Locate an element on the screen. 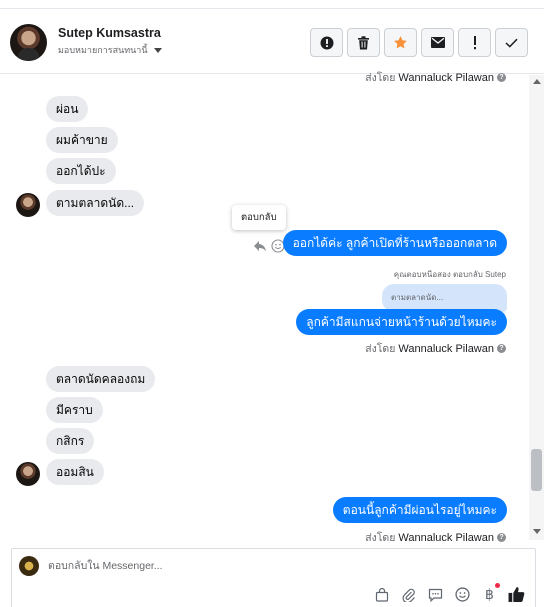 The height and width of the screenshot is (607, 544). envelope-icon is located at coordinates (437, 42).